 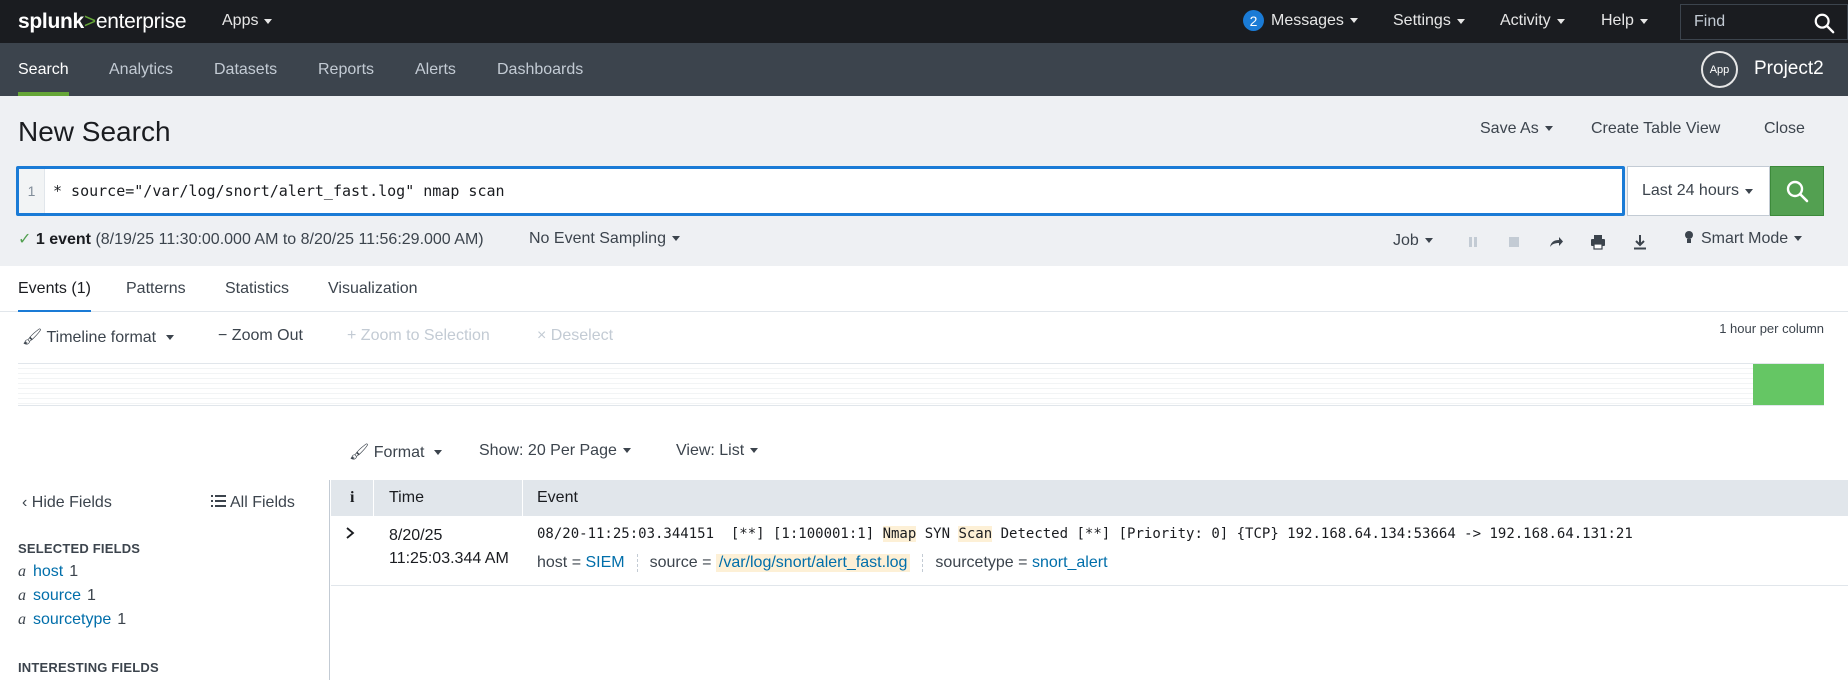 What do you see at coordinates (257, 295) in the screenshot?
I see `tab-statistics: Statistics` at bounding box center [257, 295].